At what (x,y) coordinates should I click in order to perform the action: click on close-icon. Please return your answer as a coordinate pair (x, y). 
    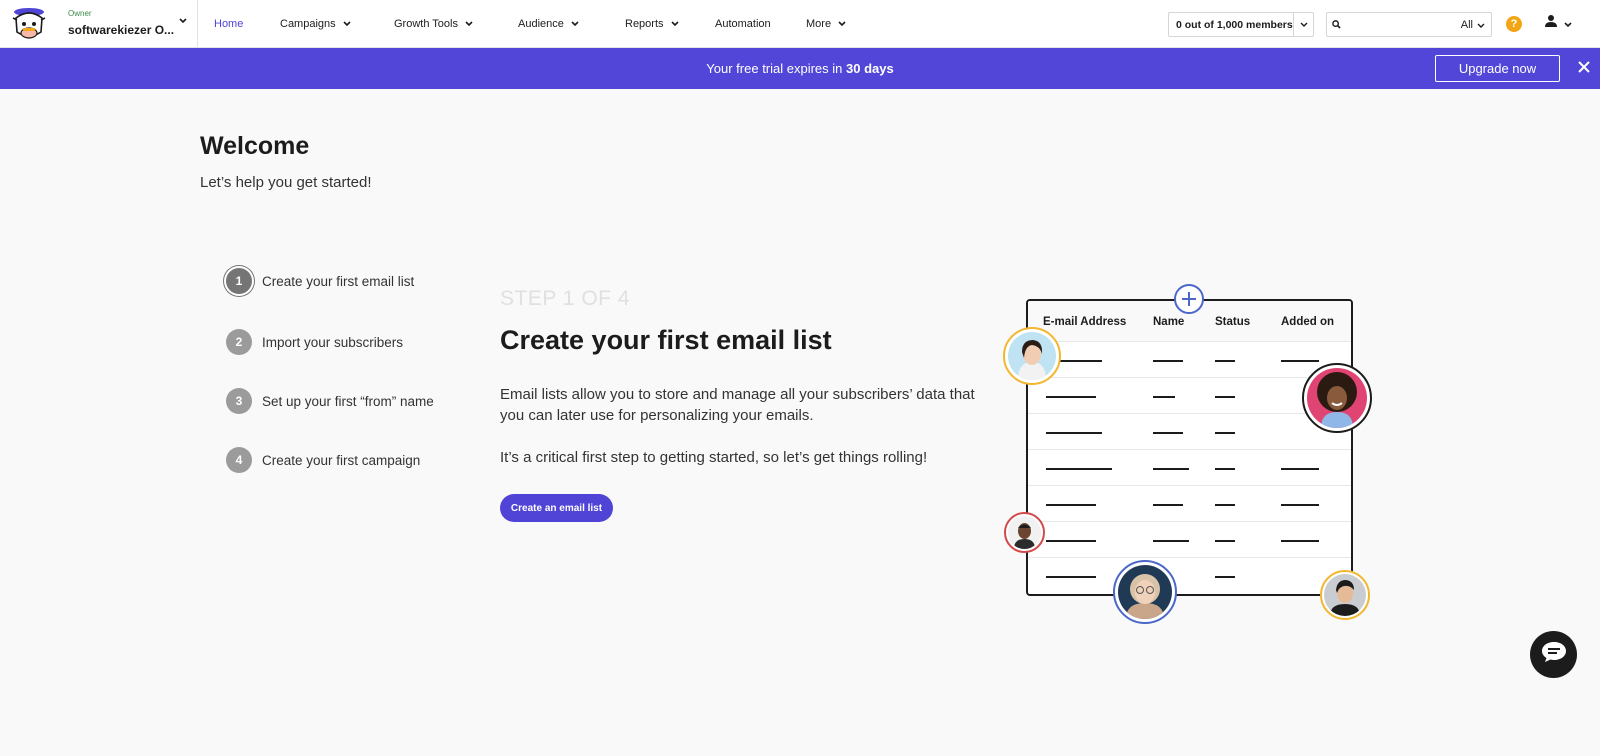
    Looking at the image, I should click on (1584, 67).